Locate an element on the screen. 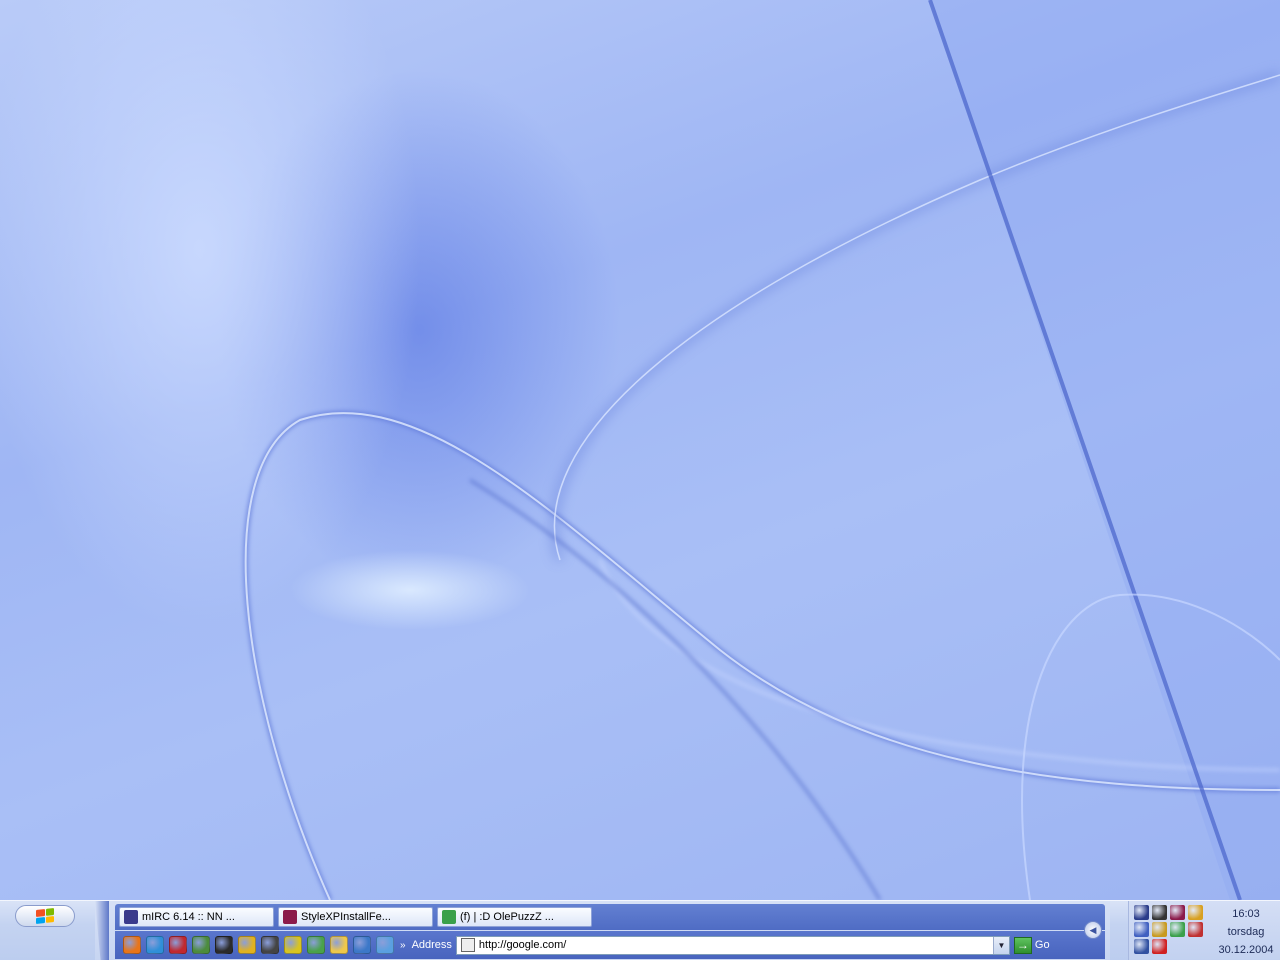  messenger-icon is located at coordinates (449, 917).